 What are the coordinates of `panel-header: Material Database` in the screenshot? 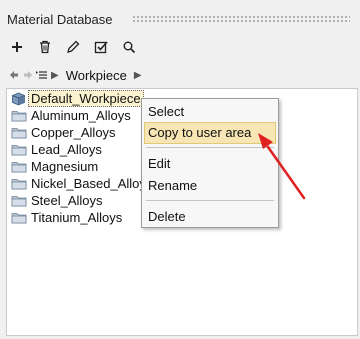 It's located at (180, 18).